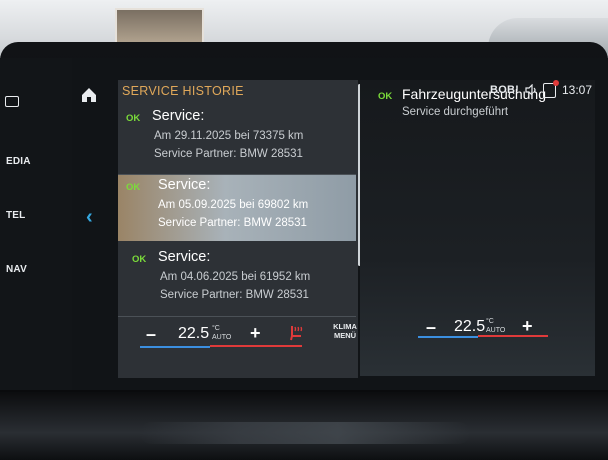 This screenshot has width=608, height=460. Describe the element at coordinates (222, 337) in the screenshot. I see `left-auto-label: AUTO` at that location.